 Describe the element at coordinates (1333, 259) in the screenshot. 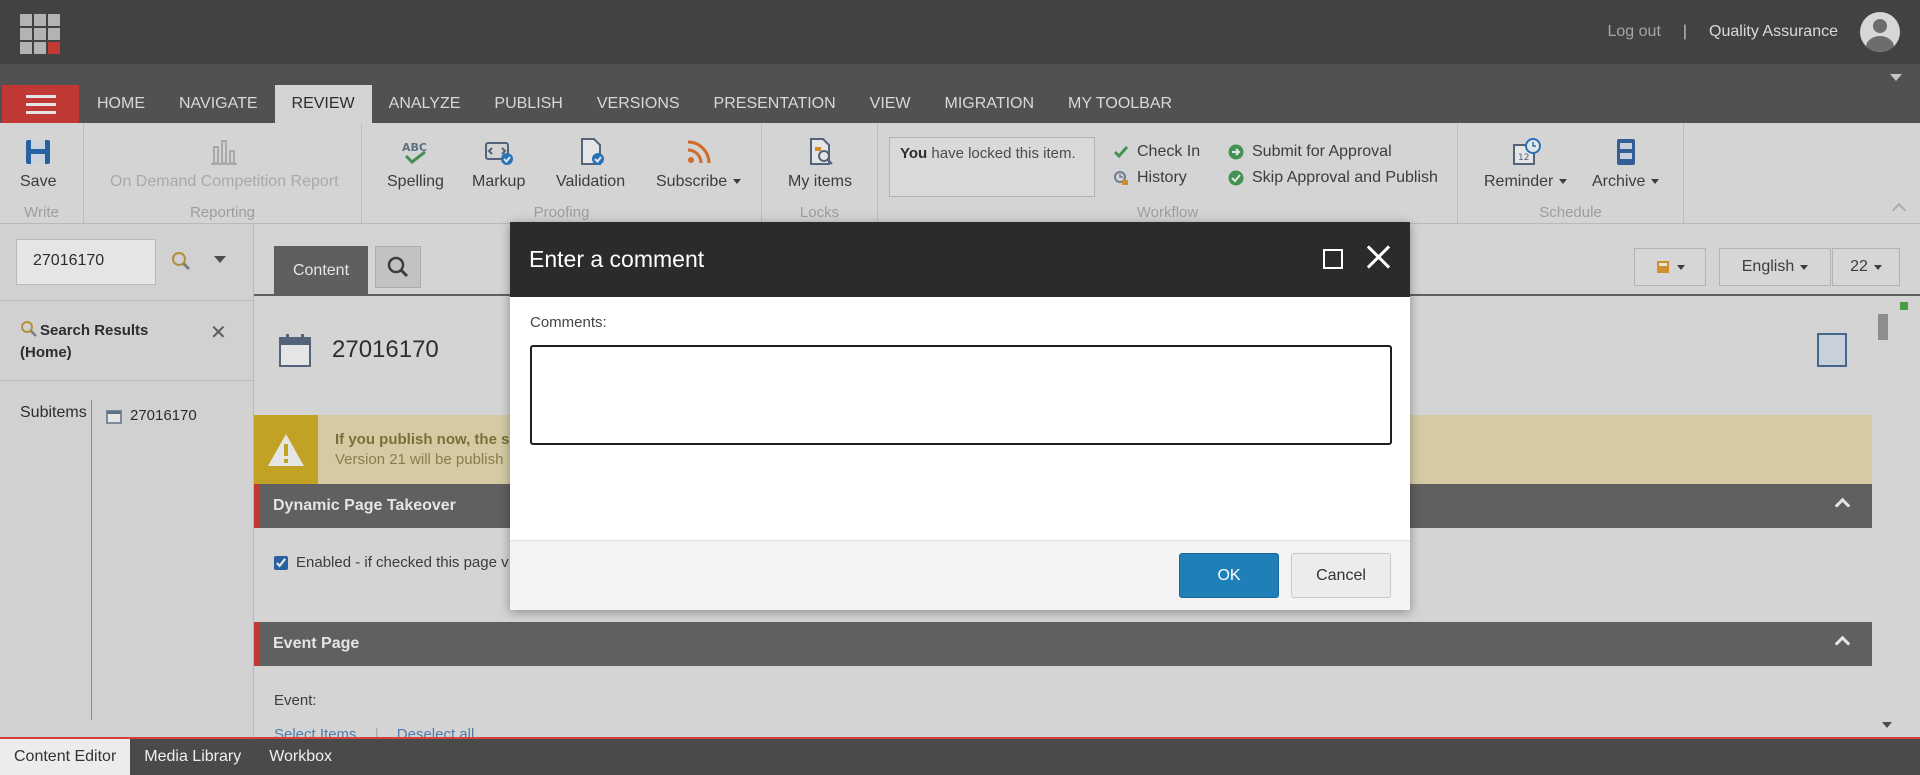

I see `maximize-icon` at that location.